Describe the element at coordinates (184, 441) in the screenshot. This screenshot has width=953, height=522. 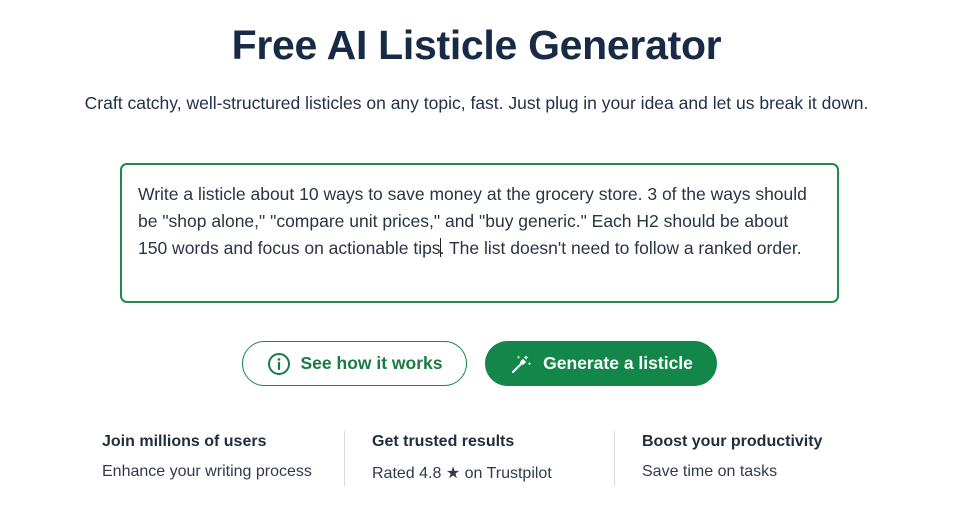
I see `feature-title: Join millions of users` at that location.